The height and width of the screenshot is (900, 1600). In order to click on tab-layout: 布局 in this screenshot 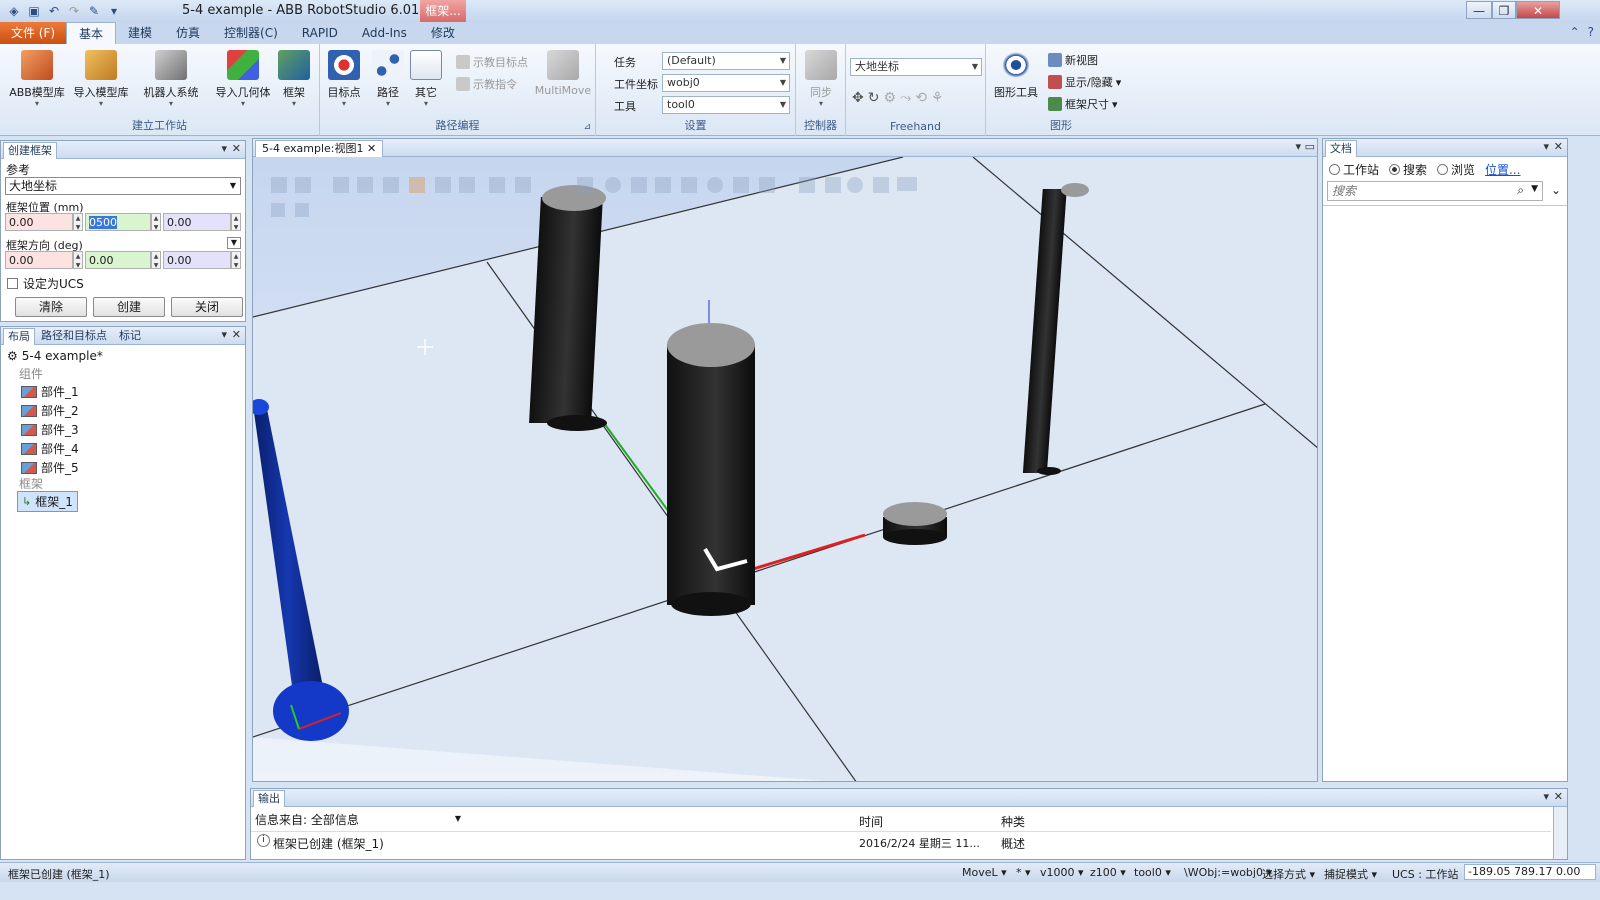, I will do `click(19, 336)`.